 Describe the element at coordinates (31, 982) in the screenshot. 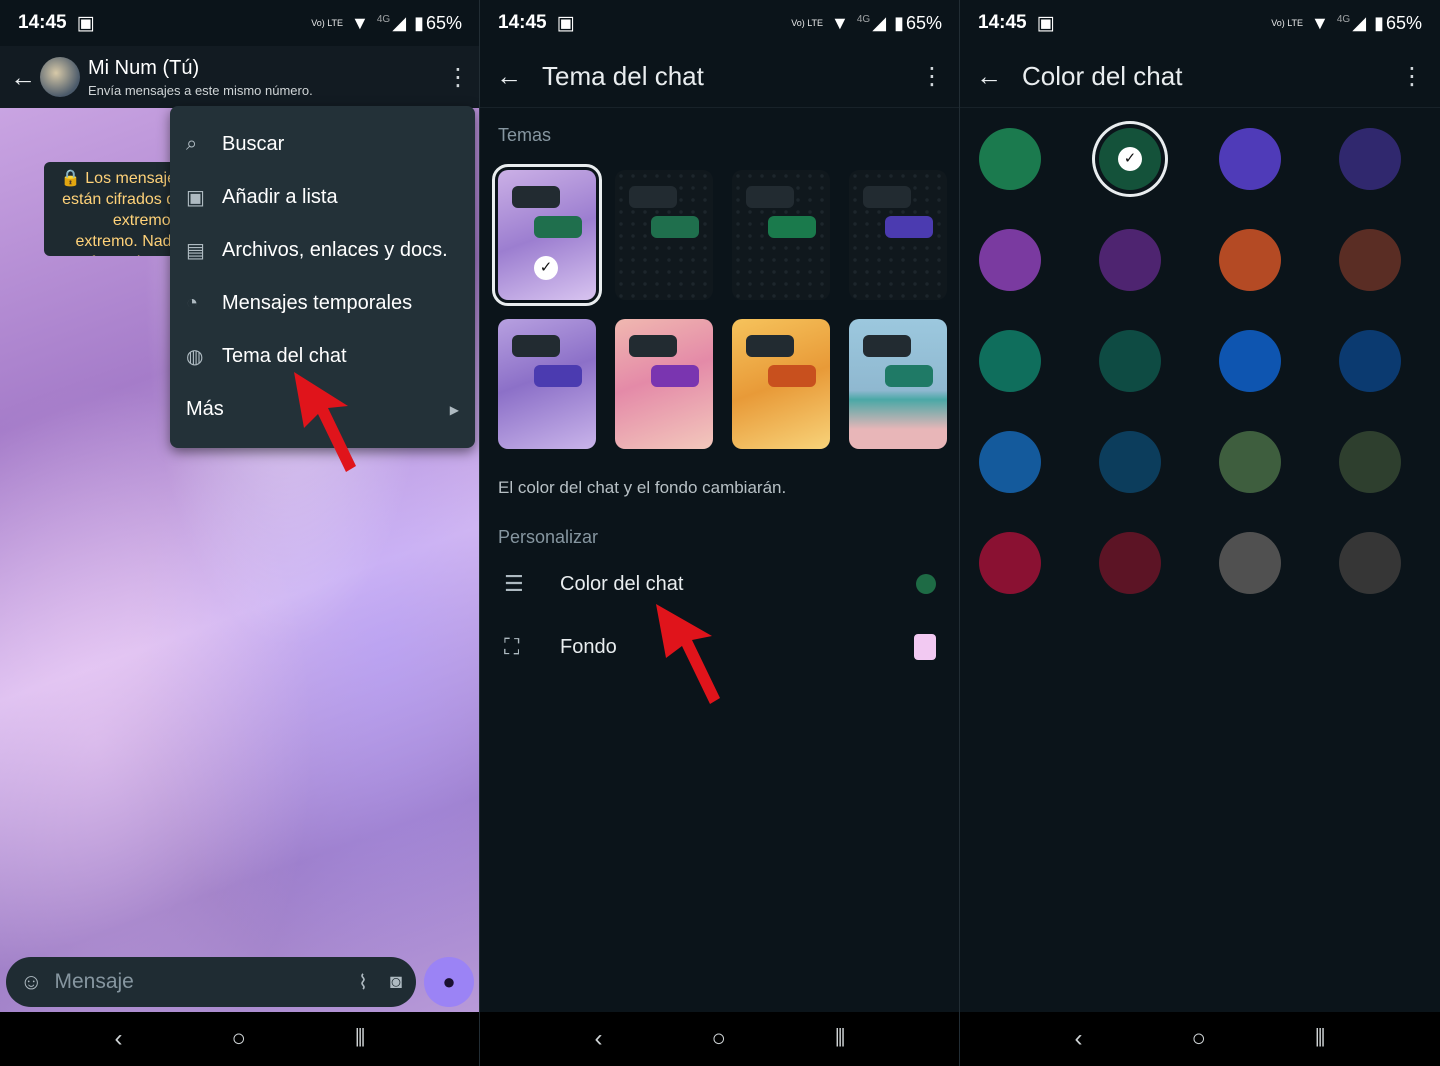

I see `sticker-icon: ☺` at that location.